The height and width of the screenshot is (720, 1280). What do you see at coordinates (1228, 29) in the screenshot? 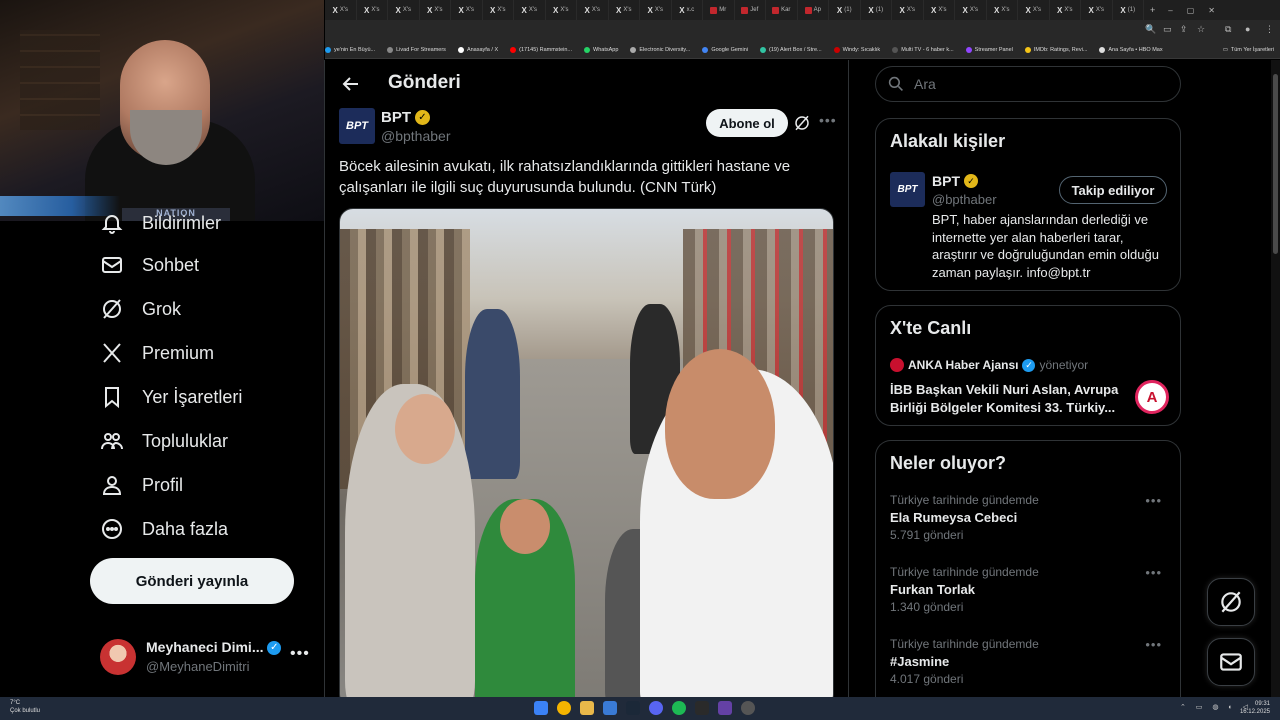
I see `extensions-icon: ⧉` at bounding box center [1228, 29].